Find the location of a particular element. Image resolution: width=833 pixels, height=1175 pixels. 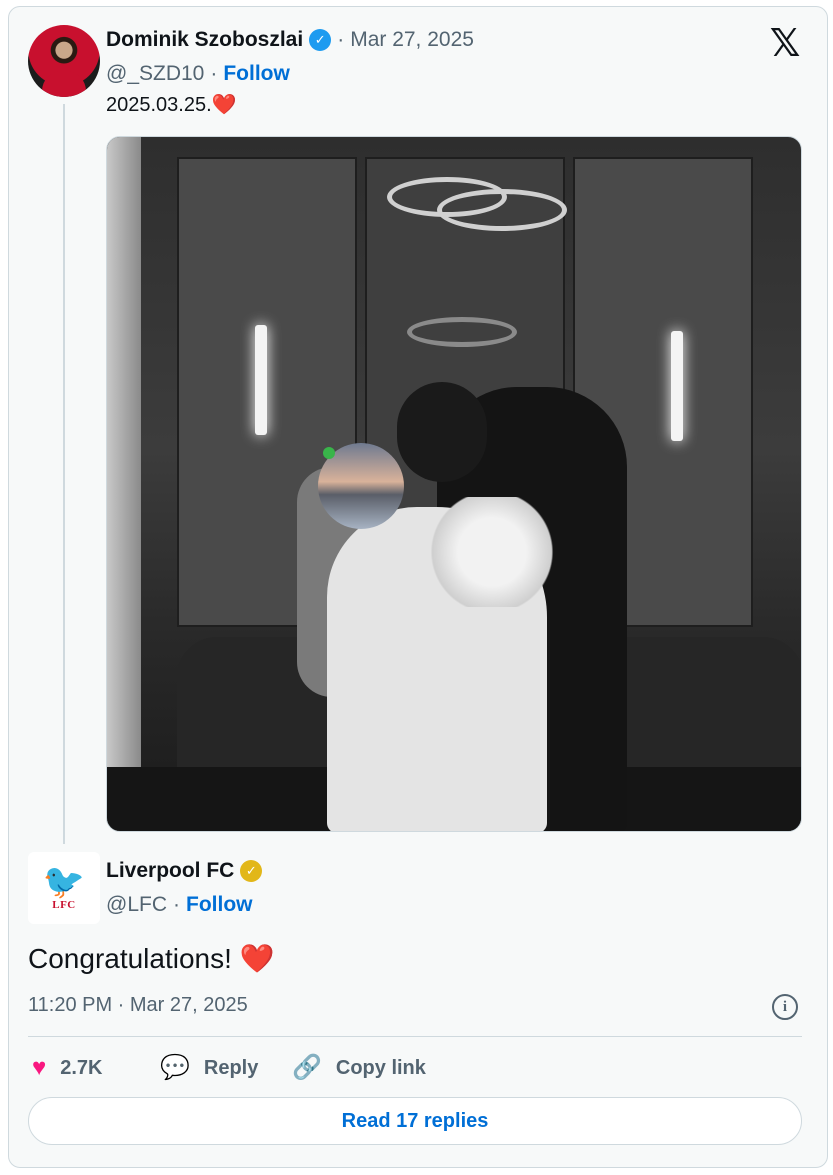

author-name: Dominik Szoboszlai is located at coordinates (204, 40).